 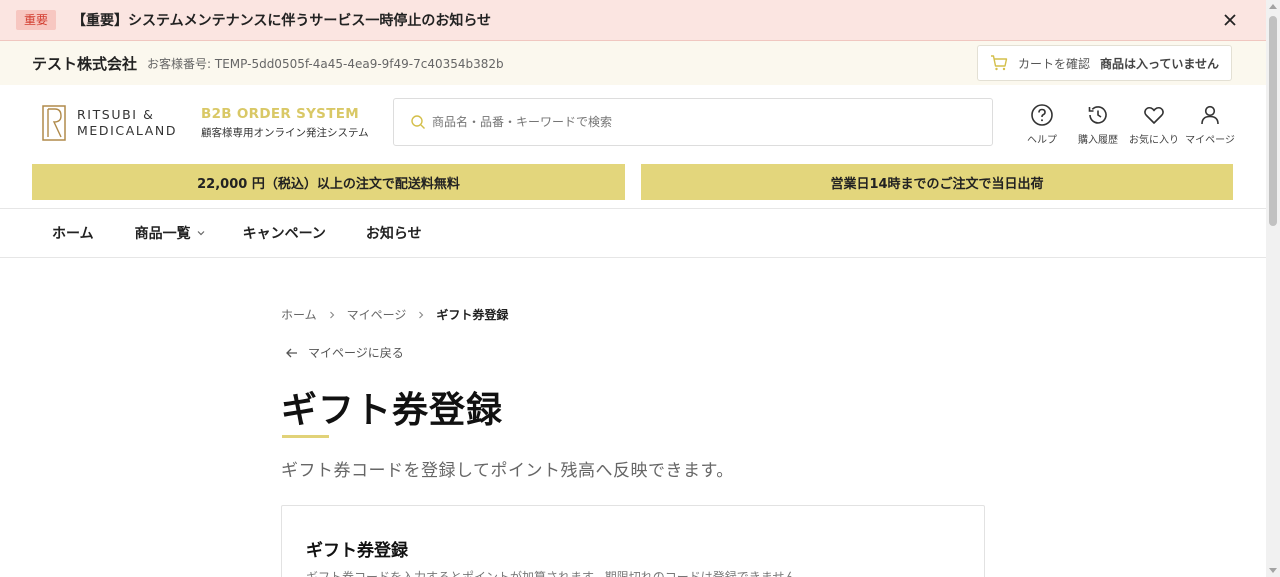 I want to click on user-icon, so click(x=1210, y=115).